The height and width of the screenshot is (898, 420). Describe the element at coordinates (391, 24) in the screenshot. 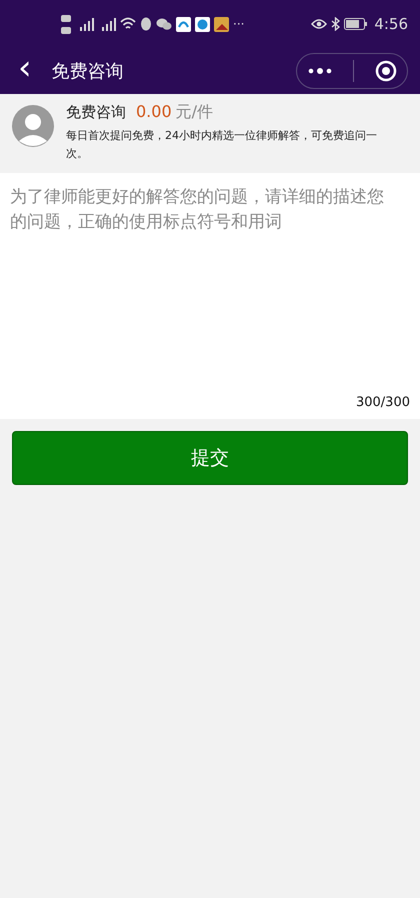

I see `clock: 4:56` at that location.